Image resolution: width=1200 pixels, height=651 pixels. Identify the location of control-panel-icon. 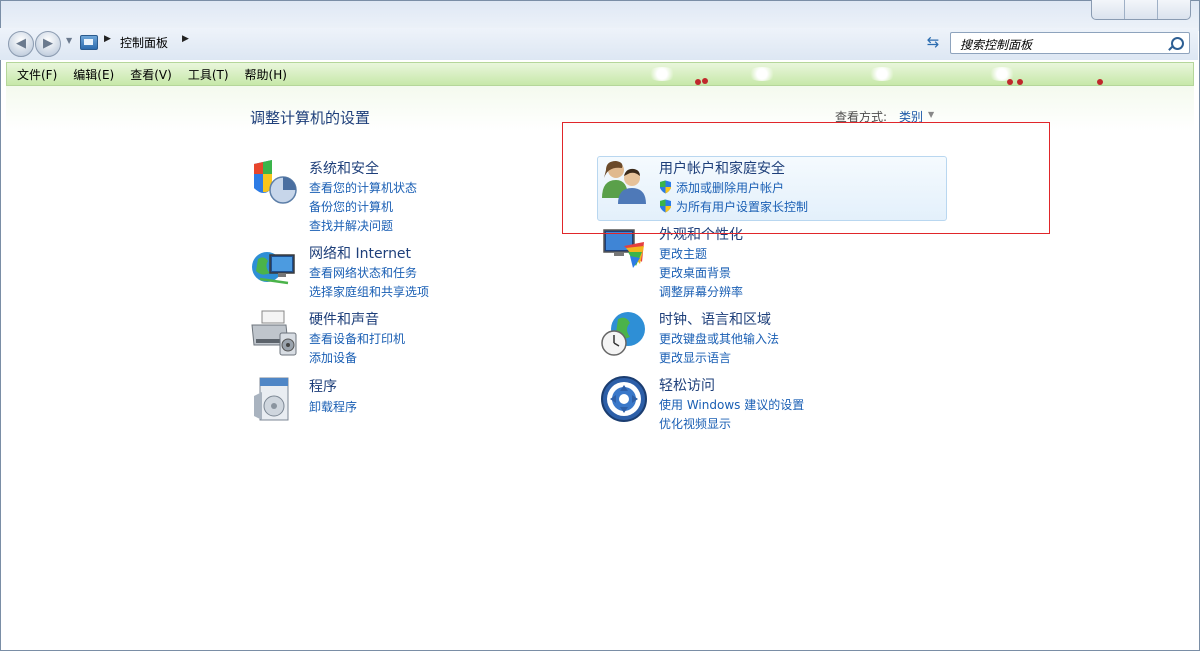
(89, 42).